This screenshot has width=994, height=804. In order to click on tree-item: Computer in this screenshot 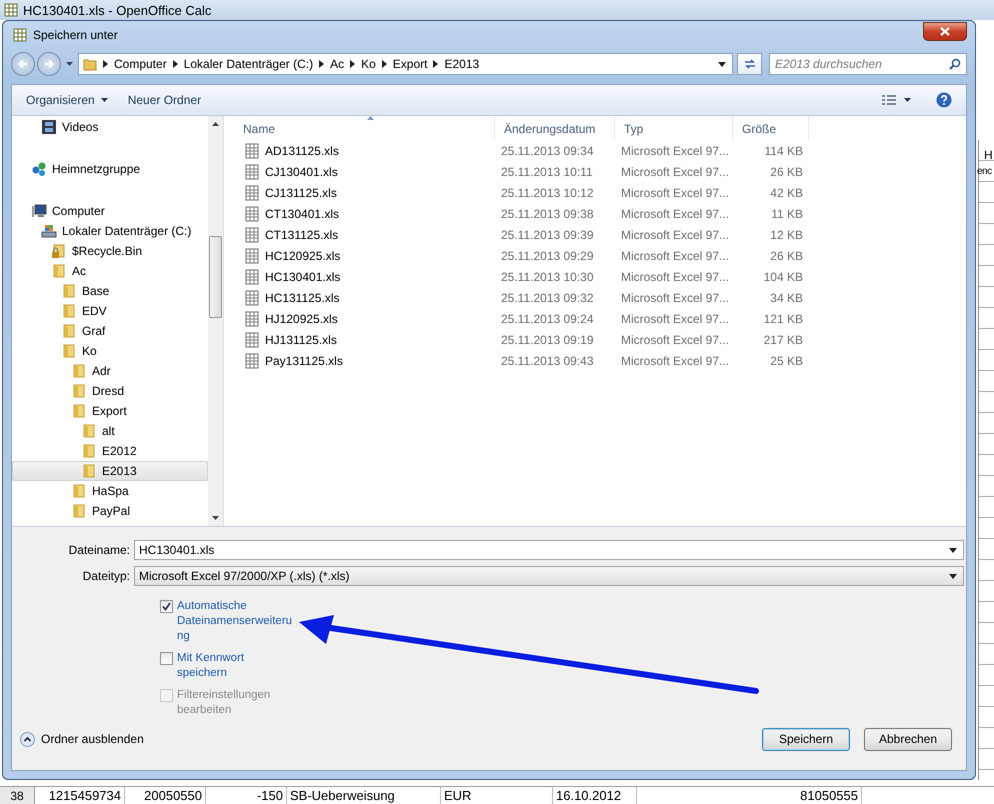, I will do `click(110, 211)`.